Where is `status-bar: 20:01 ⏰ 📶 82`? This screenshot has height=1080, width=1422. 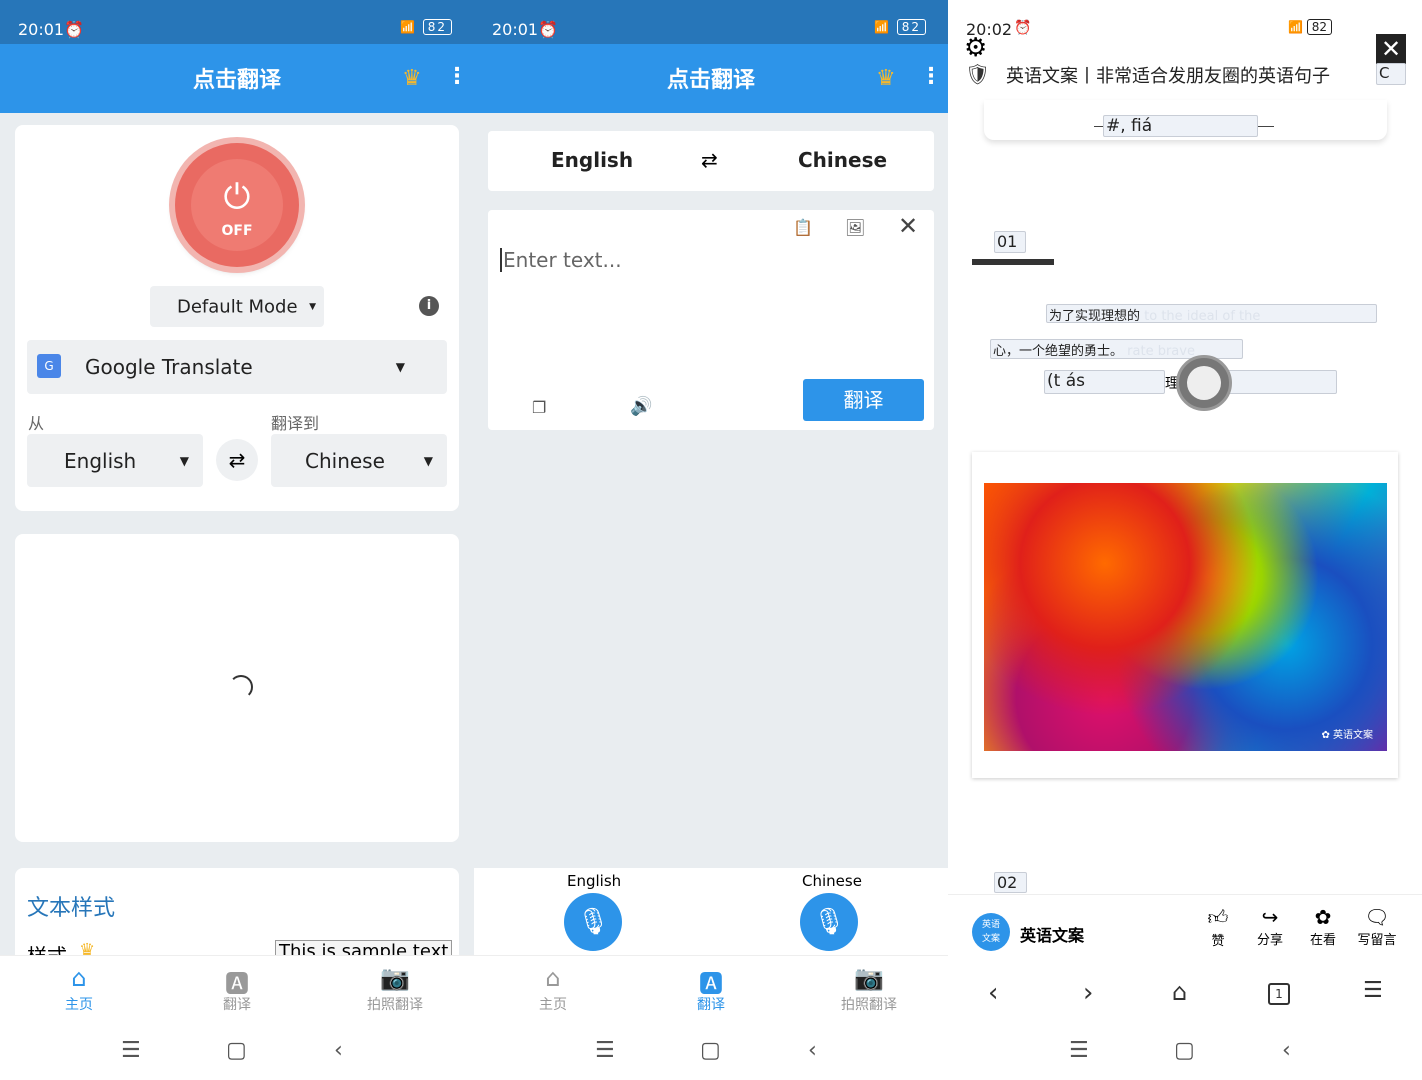
status-bar: 20:01 ⏰ 📶 82 is located at coordinates (711, 22).